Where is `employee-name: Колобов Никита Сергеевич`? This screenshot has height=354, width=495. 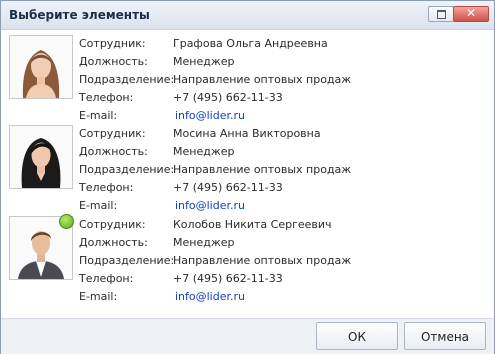 employee-name: Колобов Никита Сергеевич is located at coordinates (252, 224).